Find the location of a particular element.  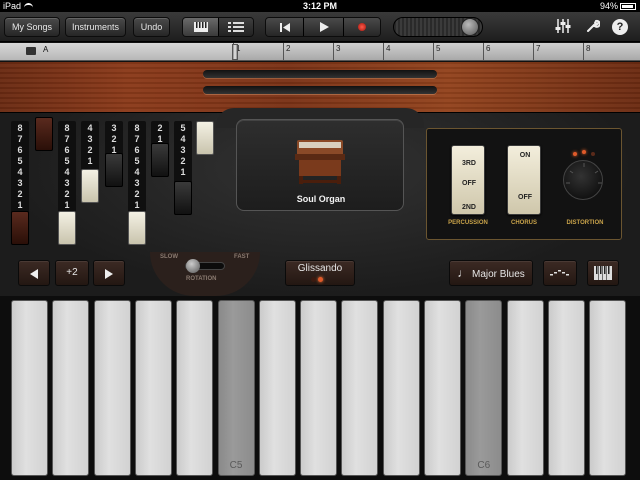

bar-tick: 5 is located at coordinates (436, 51).